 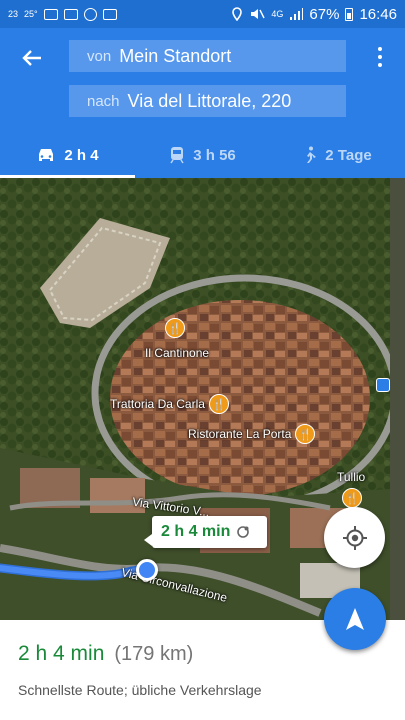 I want to click on tab-transit: 3 h 56, so click(x=202, y=155).